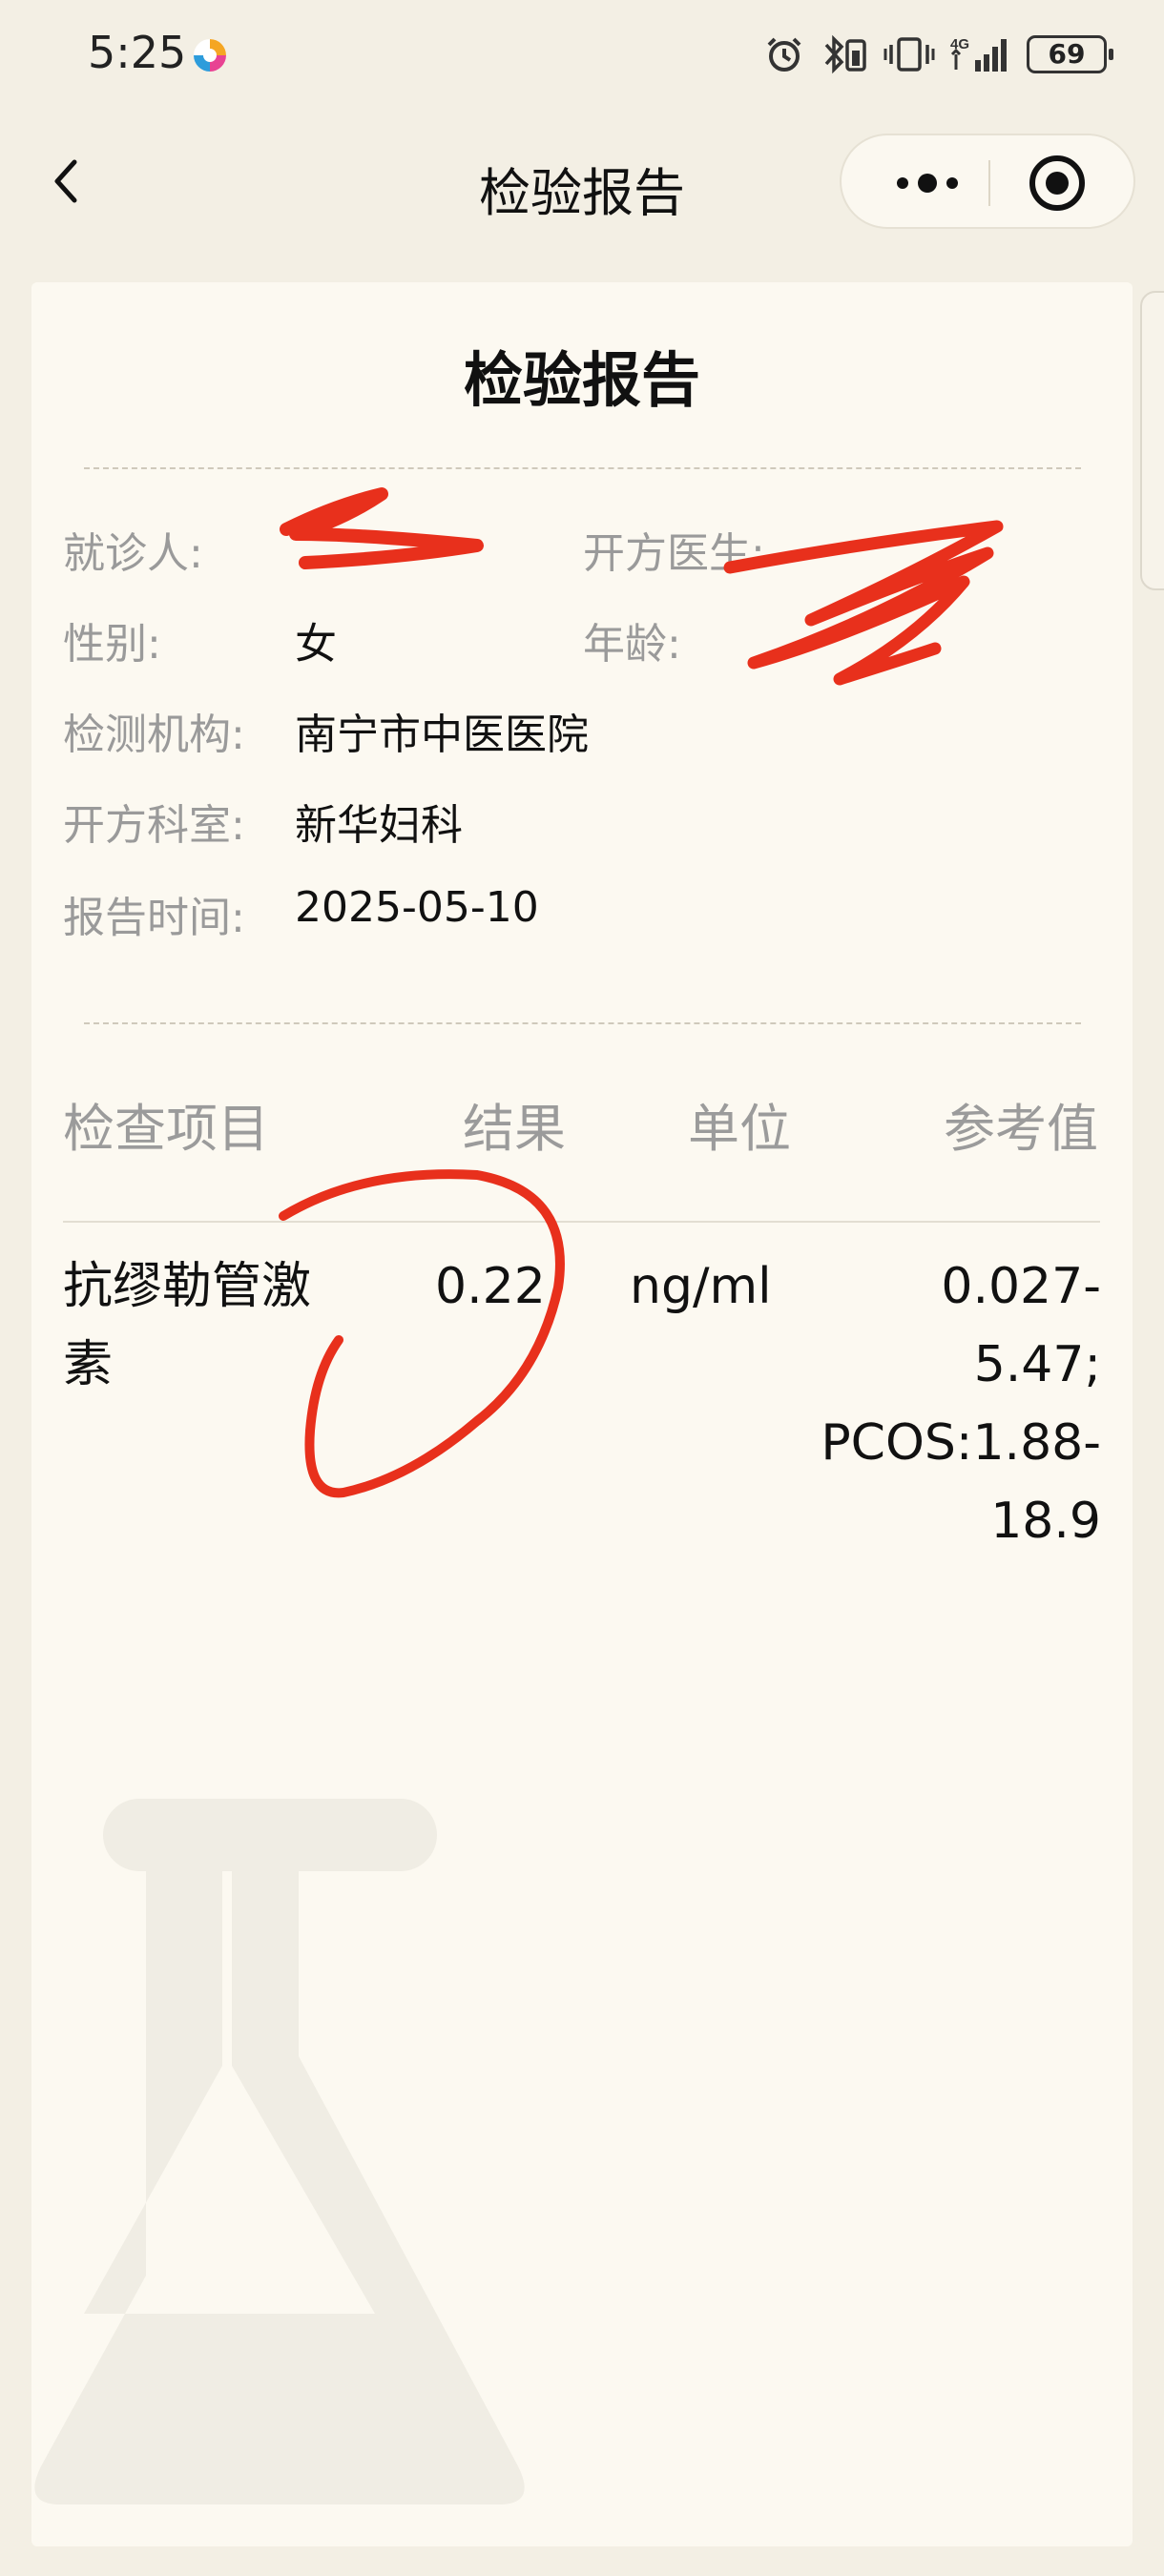  I want to click on report-time-value: 2025-05-10, so click(417, 907).